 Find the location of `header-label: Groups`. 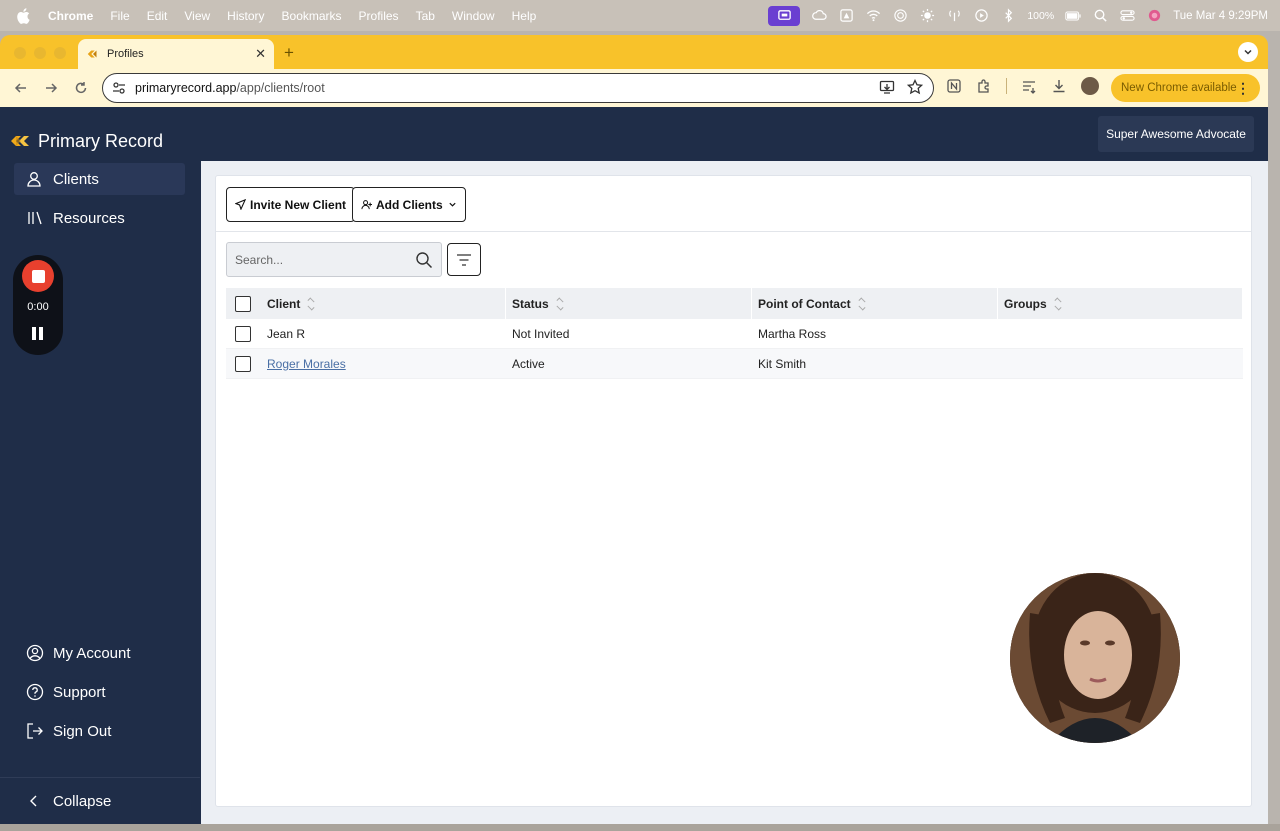

header-label: Groups is located at coordinates (1025, 303).